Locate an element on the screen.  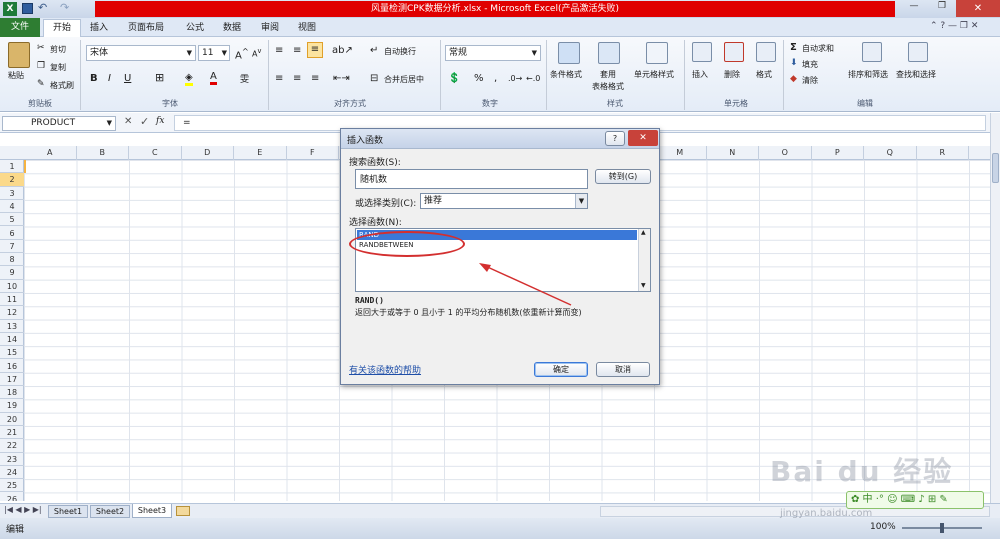
align-right-icon: ≡ is located at coordinates (315, 78).